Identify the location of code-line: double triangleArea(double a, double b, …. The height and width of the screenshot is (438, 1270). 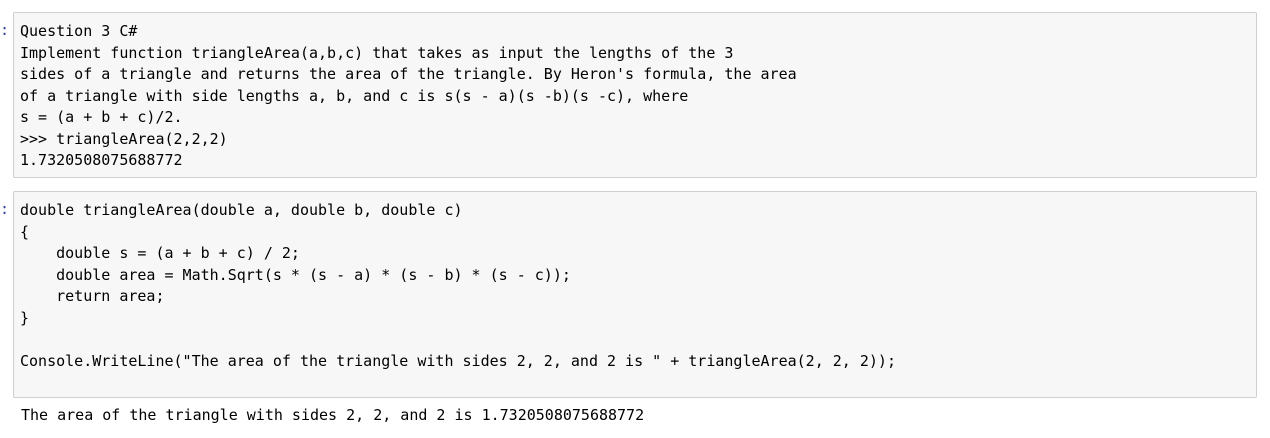
(241, 210).